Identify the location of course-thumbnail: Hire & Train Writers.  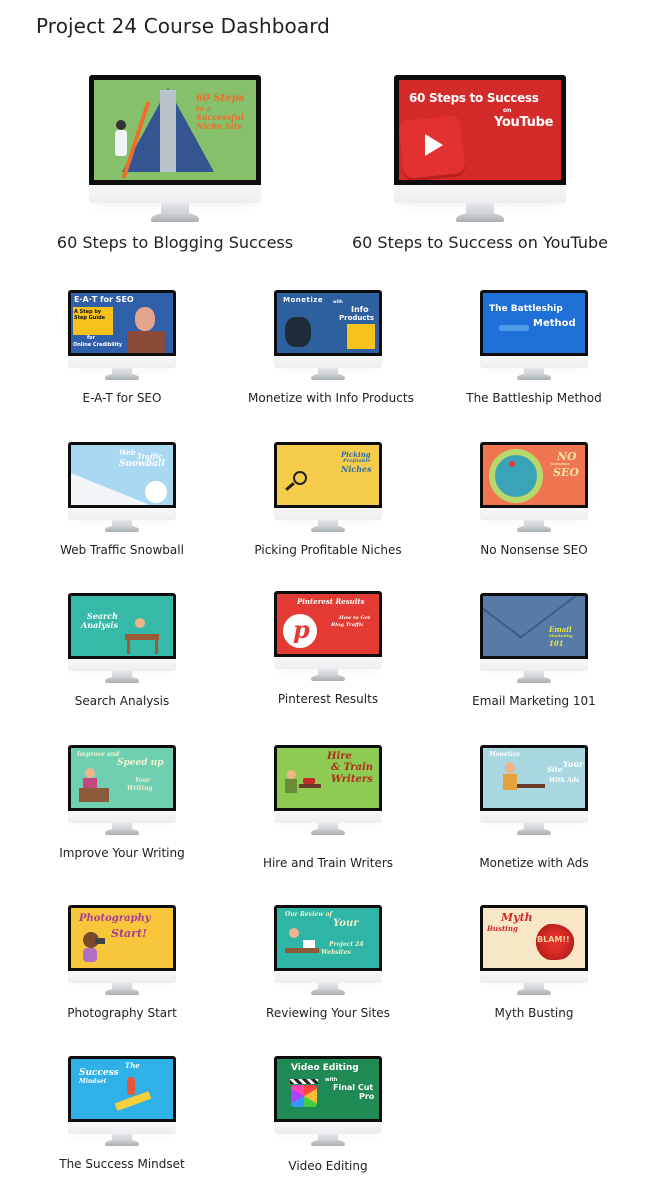
(328, 778).